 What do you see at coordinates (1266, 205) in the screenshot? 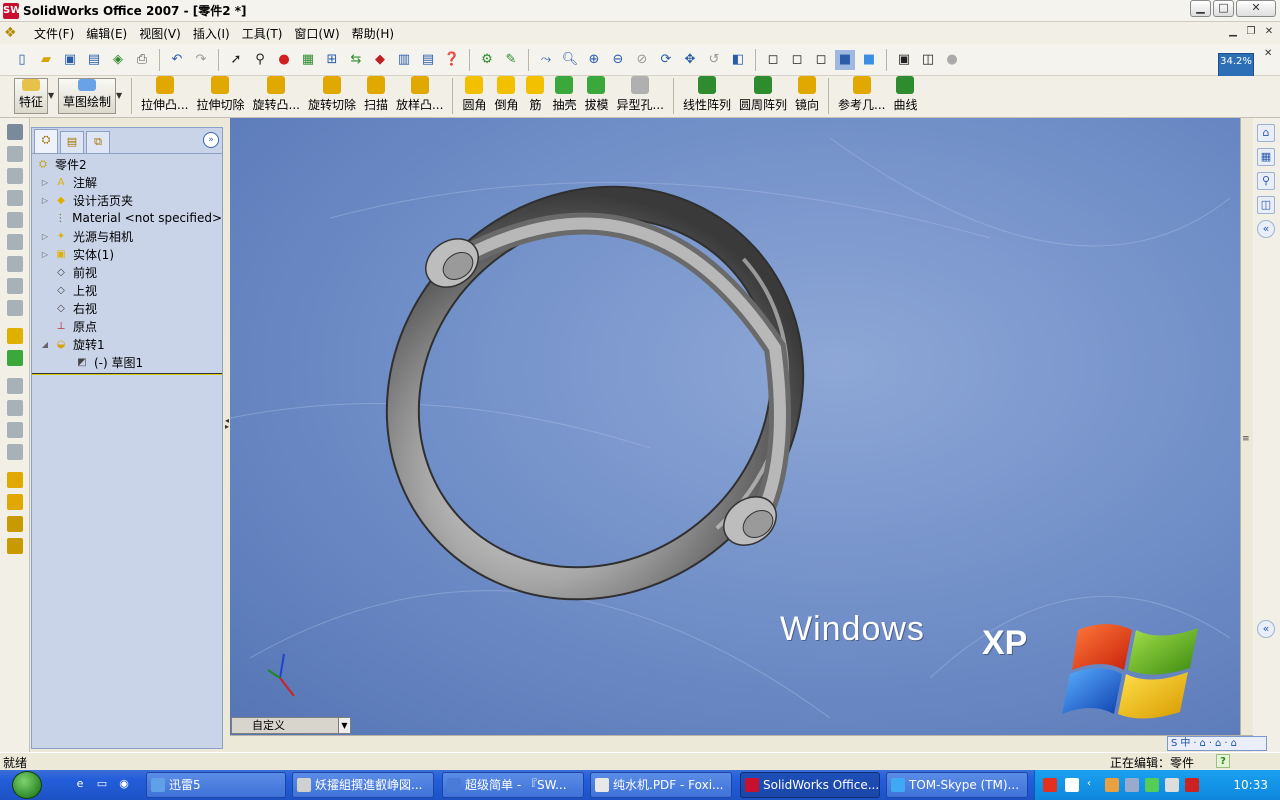
I see `view-palette-icon: ◫` at bounding box center [1266, 205].